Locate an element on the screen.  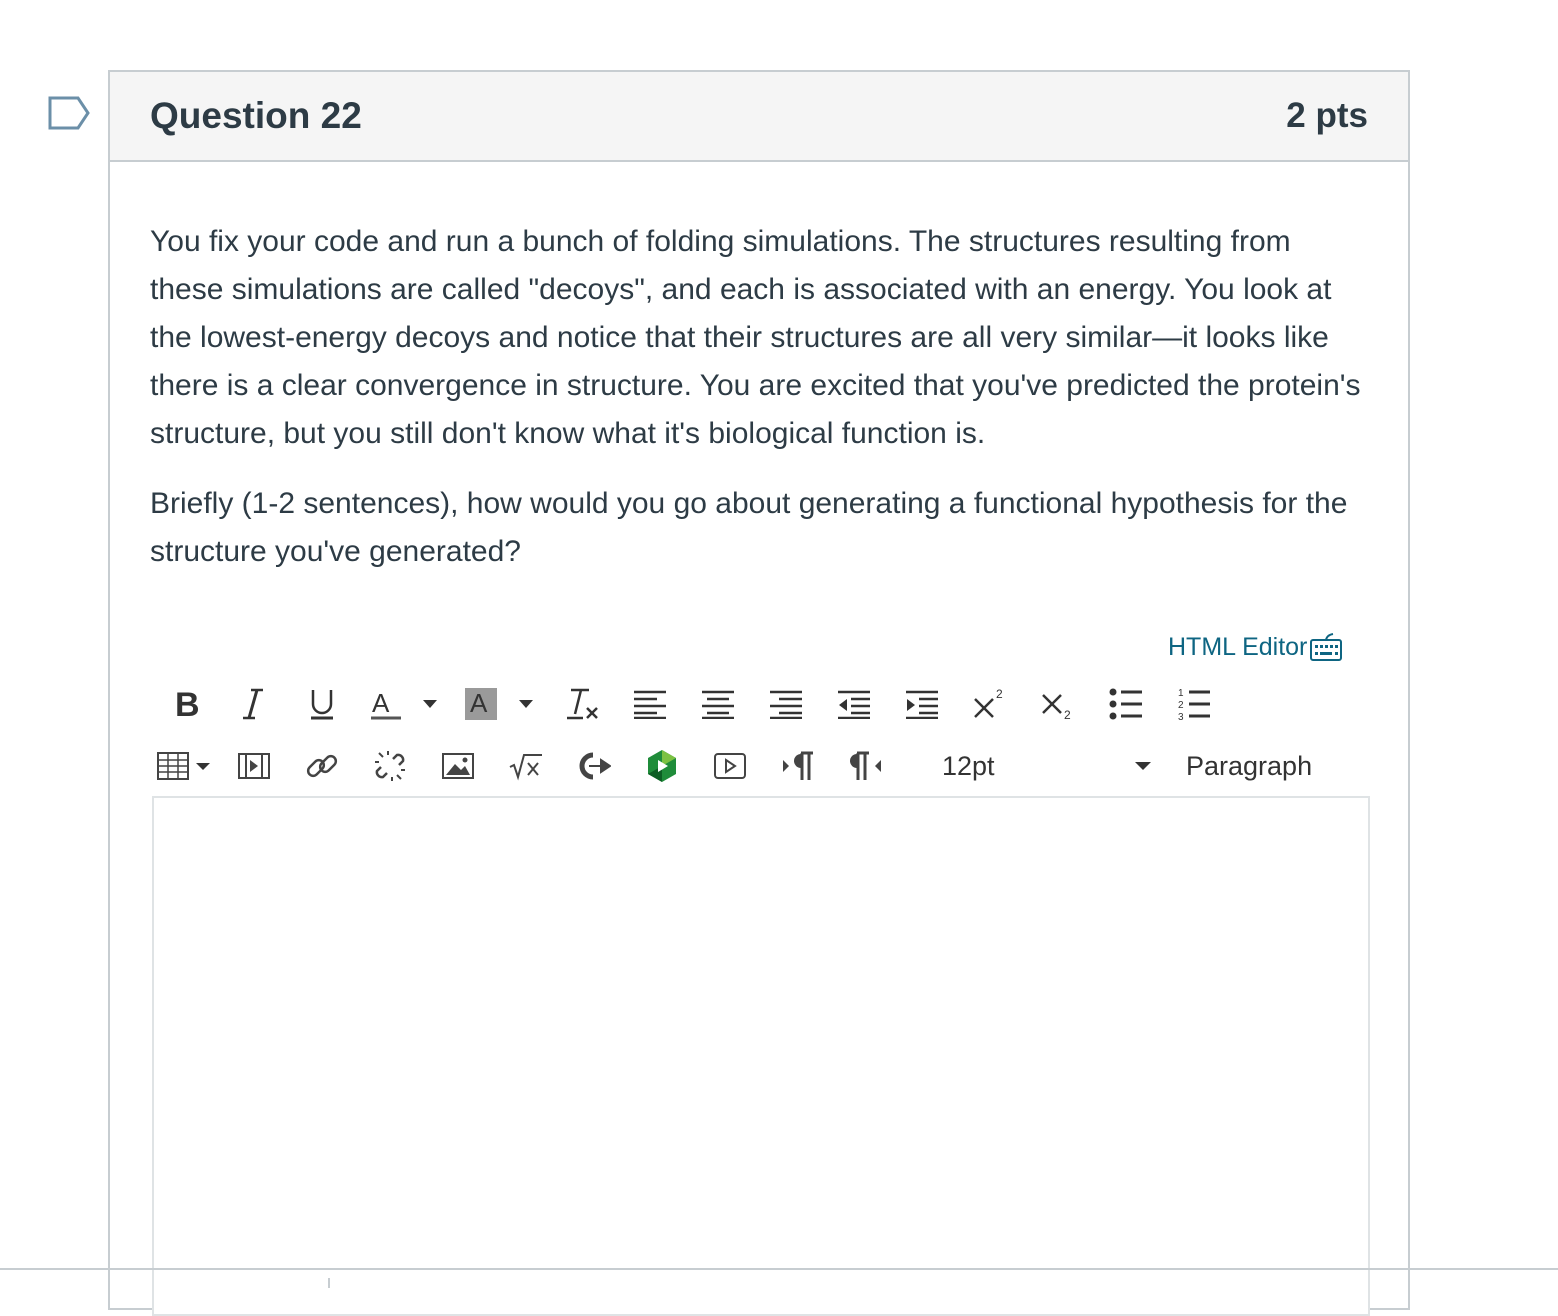
lti-tool-button is located at coordinates (594, 766).